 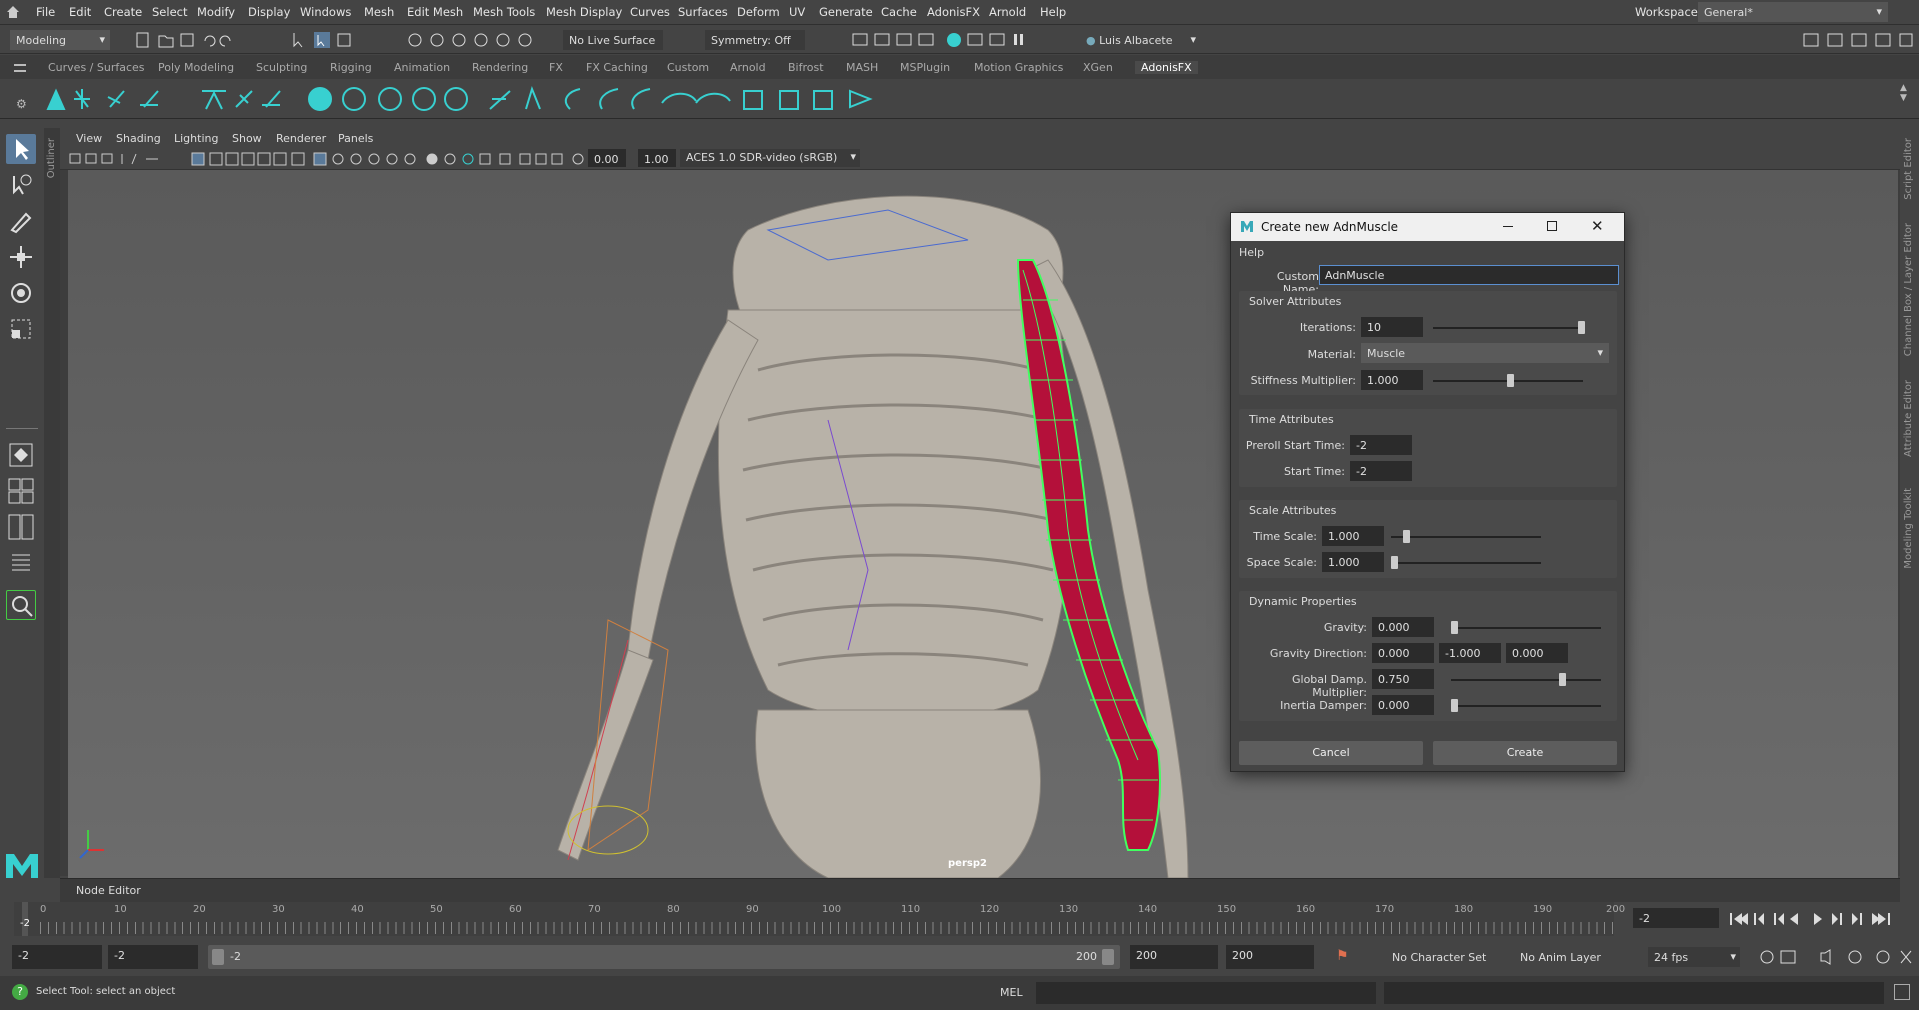 What do you see at coordinates (1466, 536) in the screenshot?
I see `time-scale-slider` at bounding box center [1466, 536].